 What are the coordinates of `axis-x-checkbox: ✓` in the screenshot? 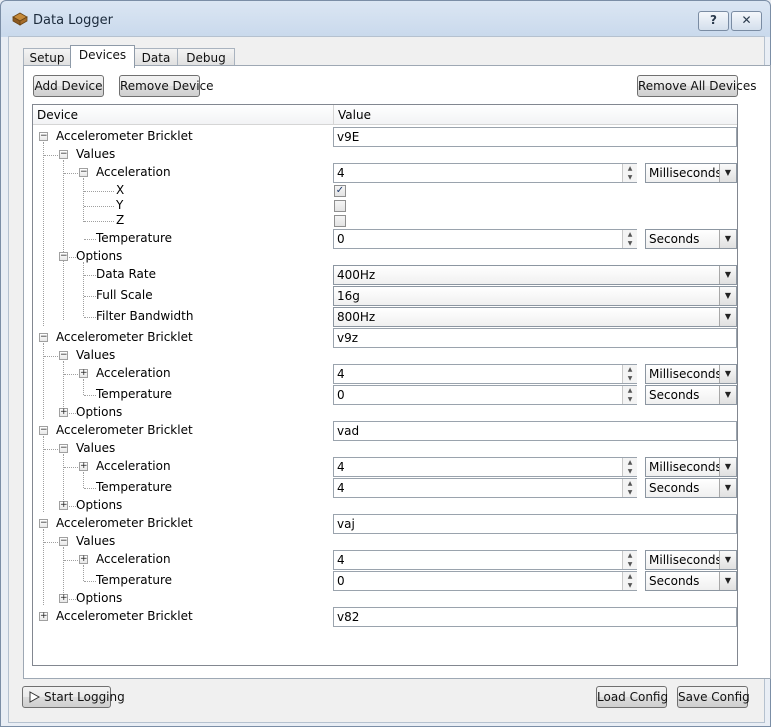 It's located at (340, 191).